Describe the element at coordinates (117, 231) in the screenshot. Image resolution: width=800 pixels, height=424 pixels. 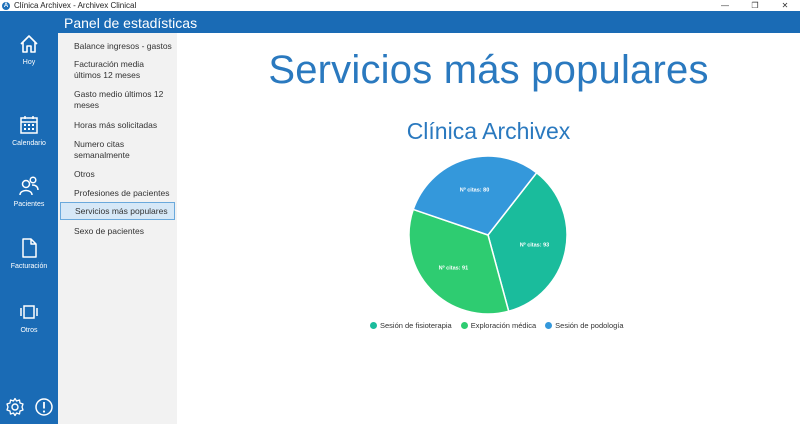
I see `submenu-item-sexo: Sexo de pacientes` at that location.